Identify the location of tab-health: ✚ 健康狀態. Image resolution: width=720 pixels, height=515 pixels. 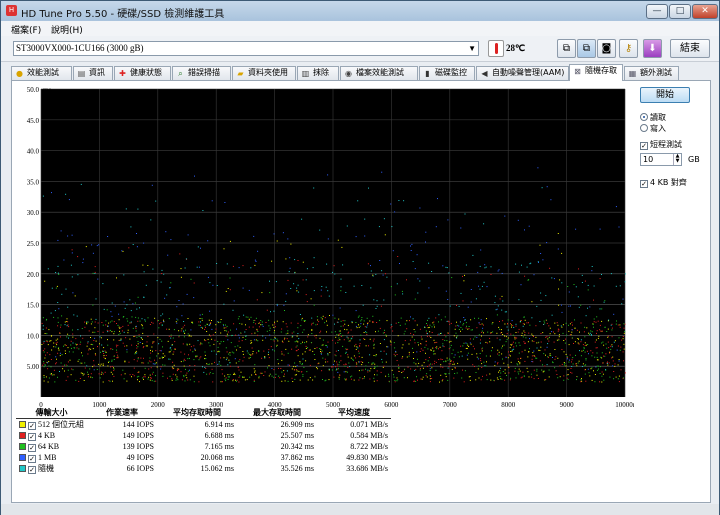
(142, 73).